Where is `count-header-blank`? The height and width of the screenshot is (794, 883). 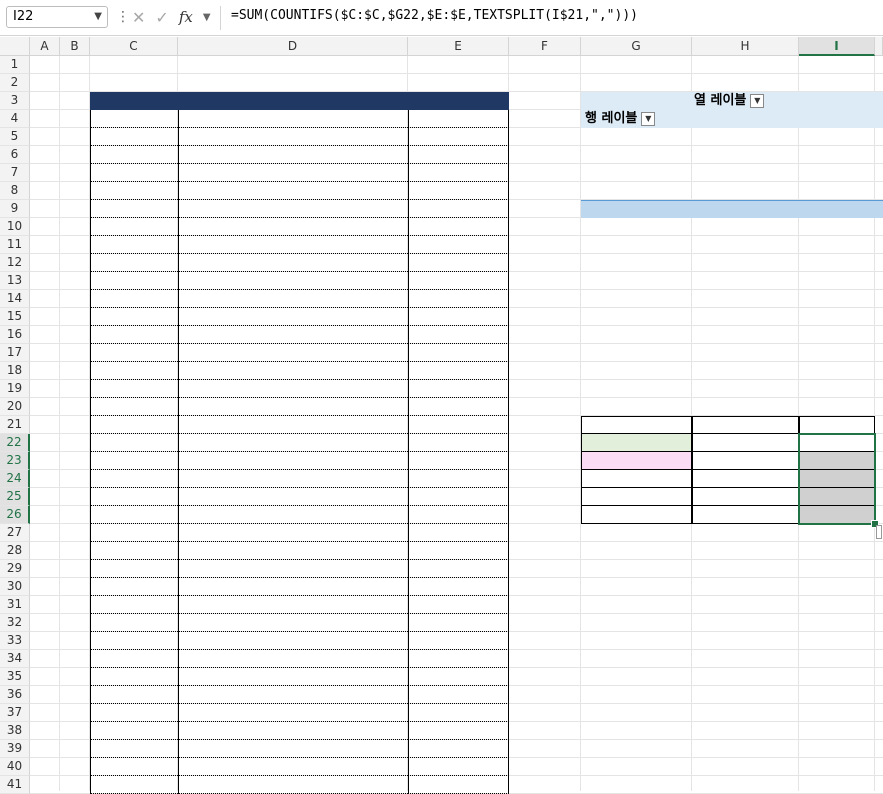
count-header-blank is located at coordinates (636, 425).